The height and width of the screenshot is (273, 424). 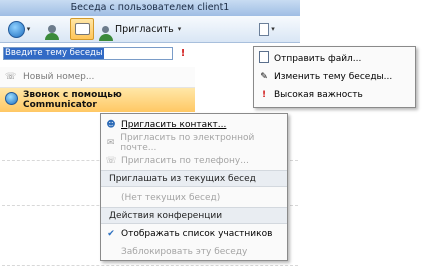 I want to click on conference-actions-header: Действия конференции, so click(x=194, y=215).